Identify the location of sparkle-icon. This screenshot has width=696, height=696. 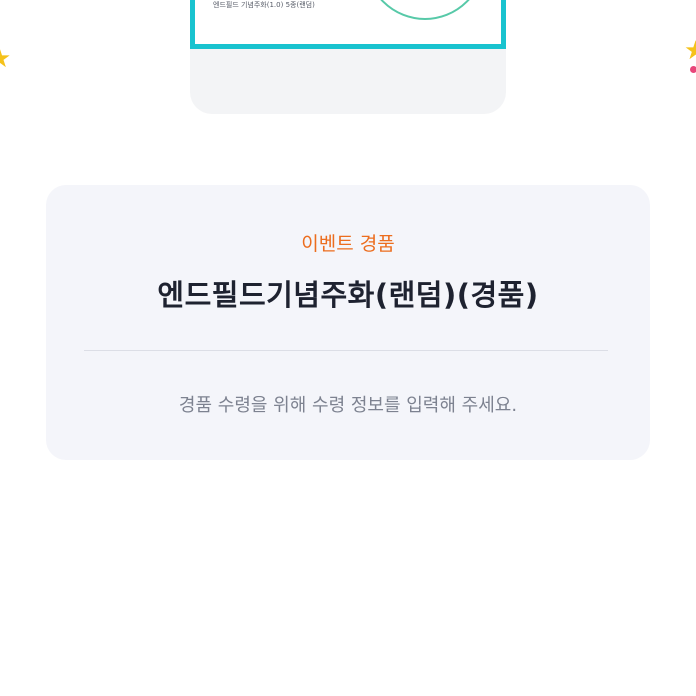
(693, 69).